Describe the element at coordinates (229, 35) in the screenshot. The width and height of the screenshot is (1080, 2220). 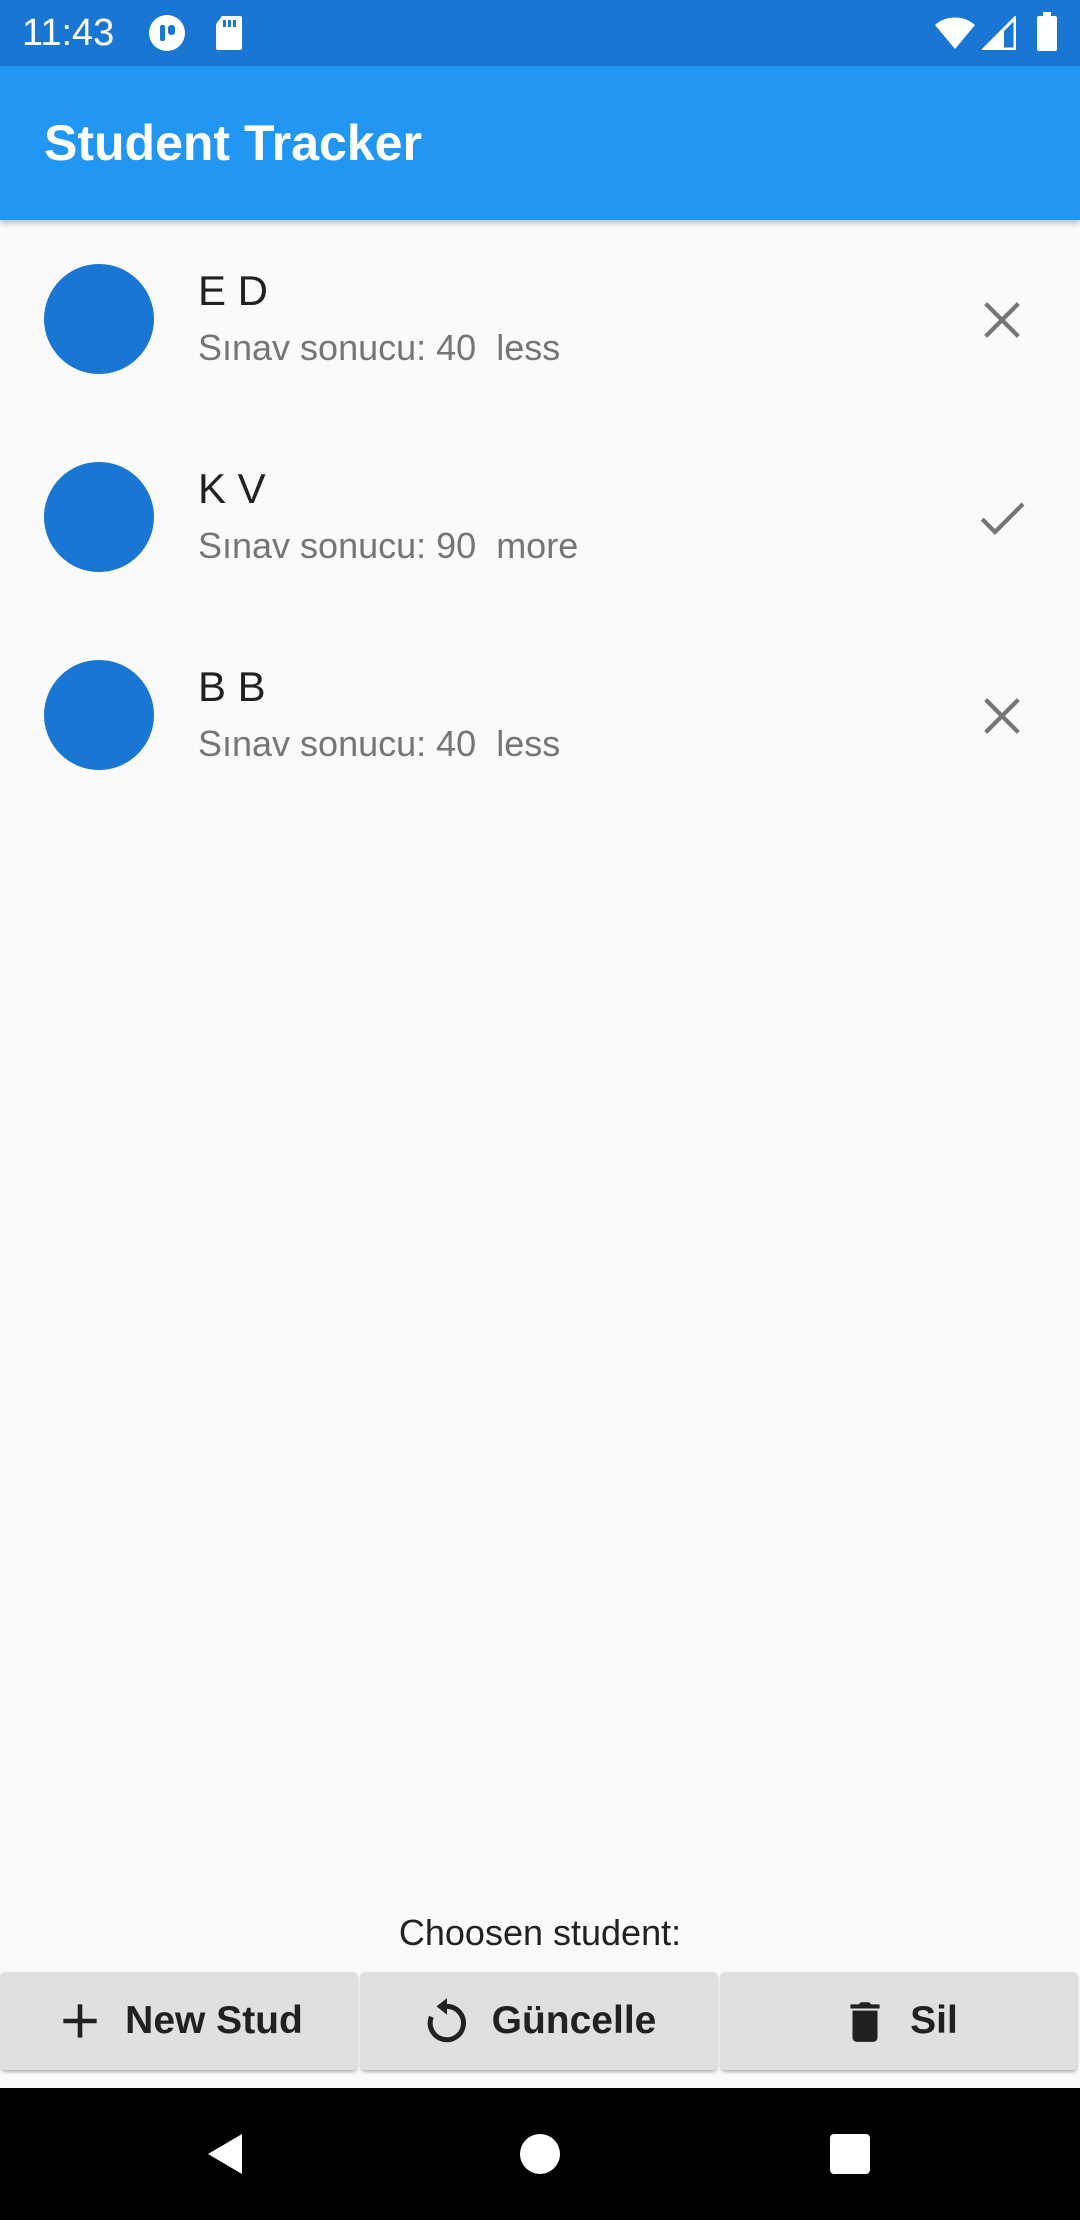
I see `sd-card-icon` at that location.